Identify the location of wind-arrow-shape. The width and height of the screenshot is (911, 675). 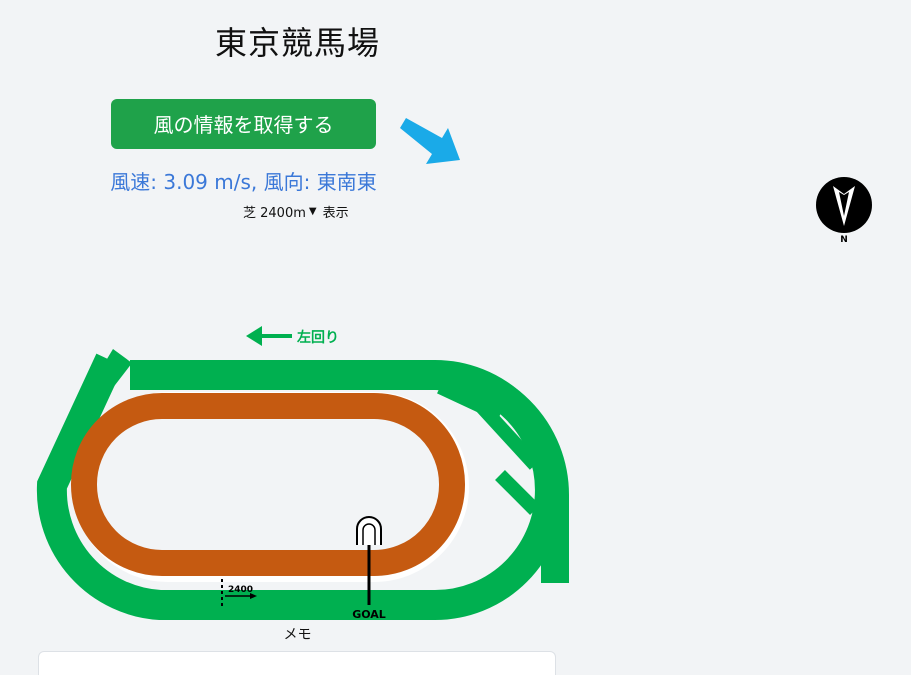
(430, 141).